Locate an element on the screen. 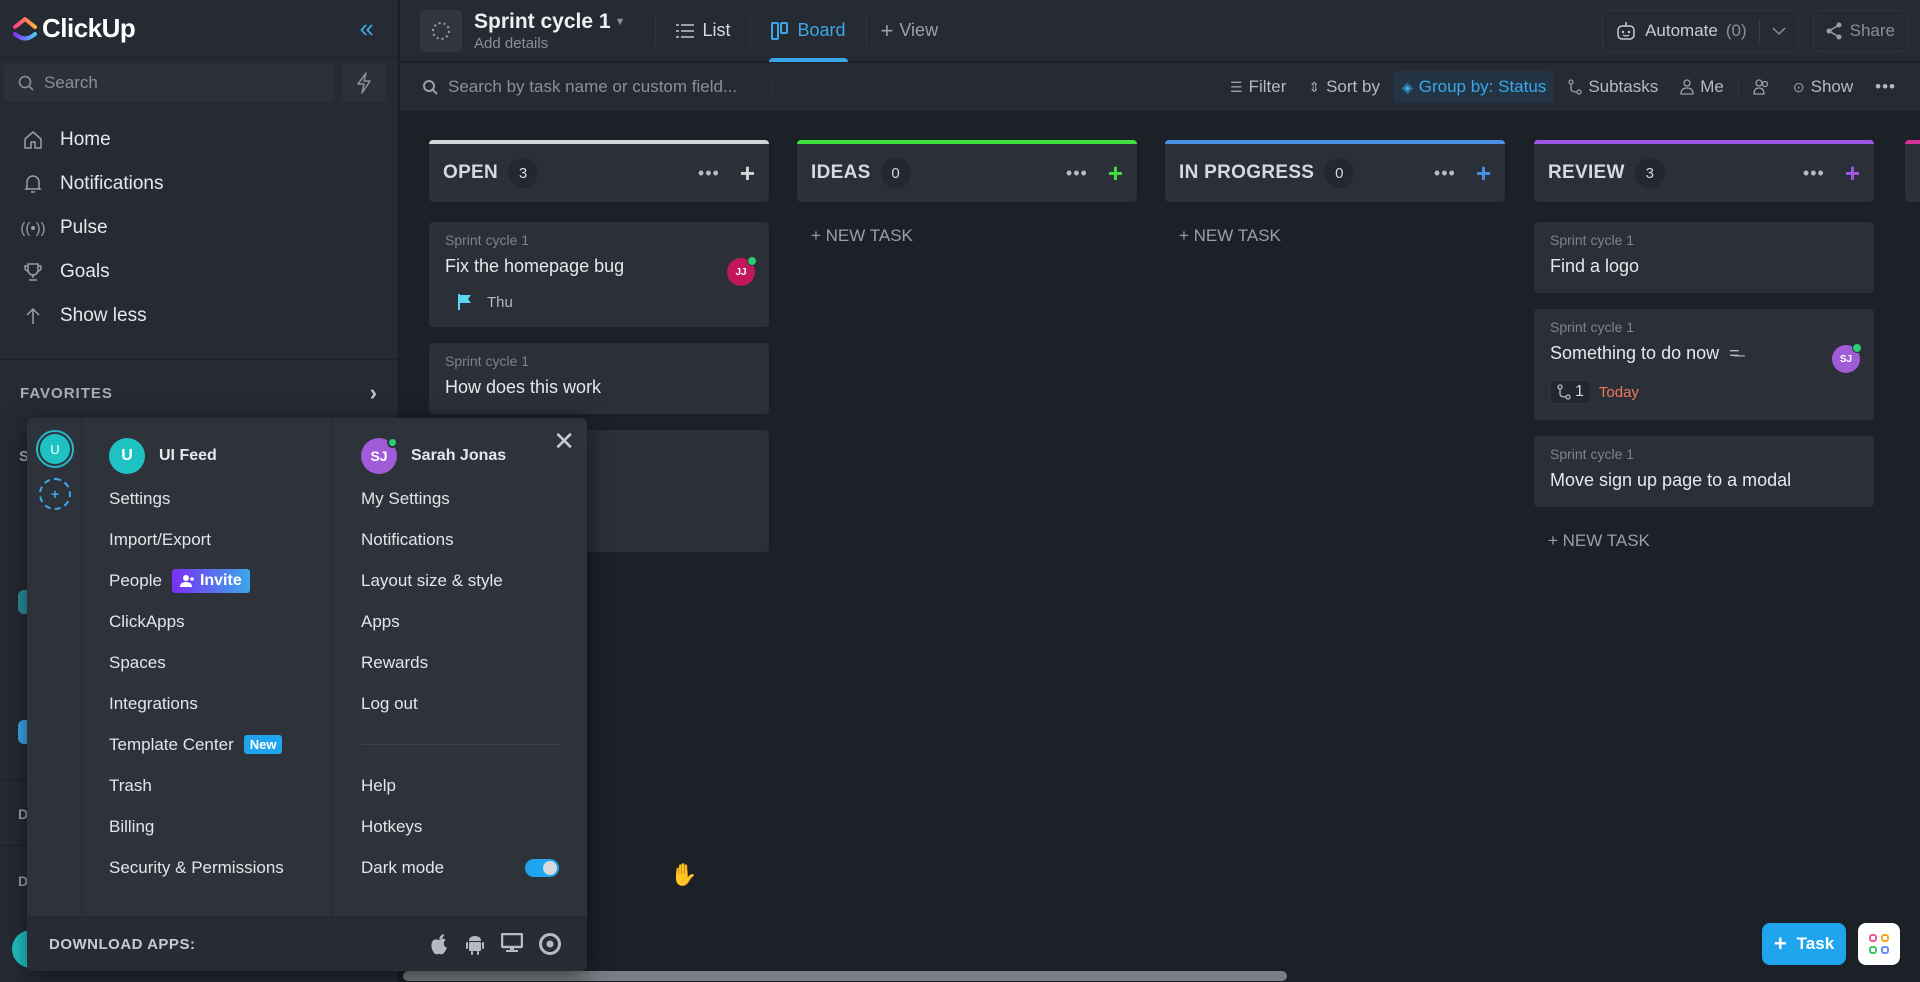 This screenshot has width=1920, height=982. sidebar-item-pulse: ((•)) Pulse is located at coordinates (199, 228).